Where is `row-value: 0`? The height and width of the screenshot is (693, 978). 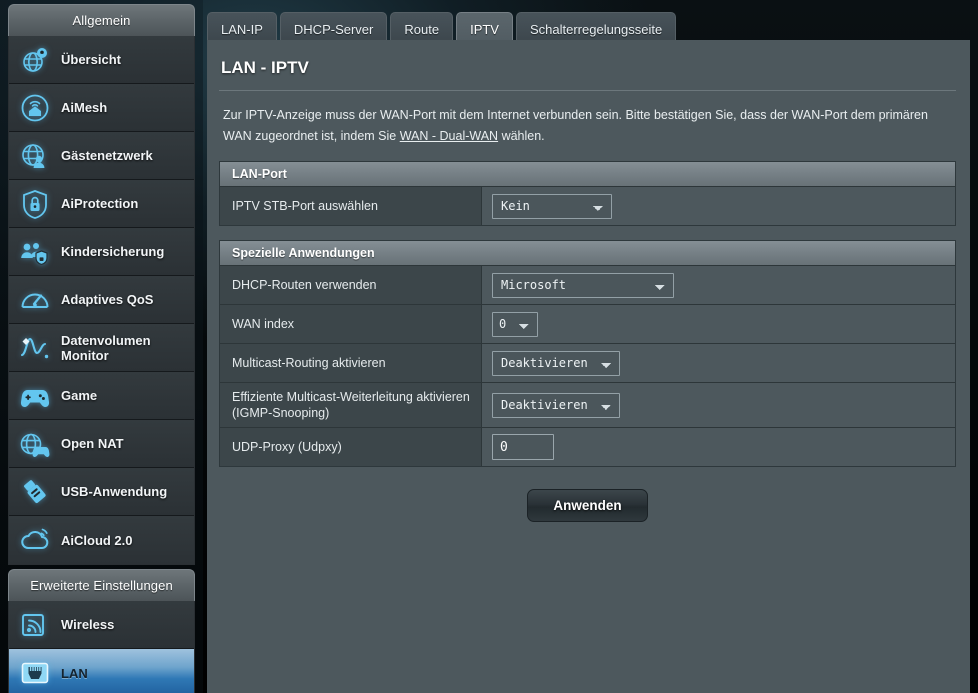 row-value: 0 is located at coordinates (718, 324).